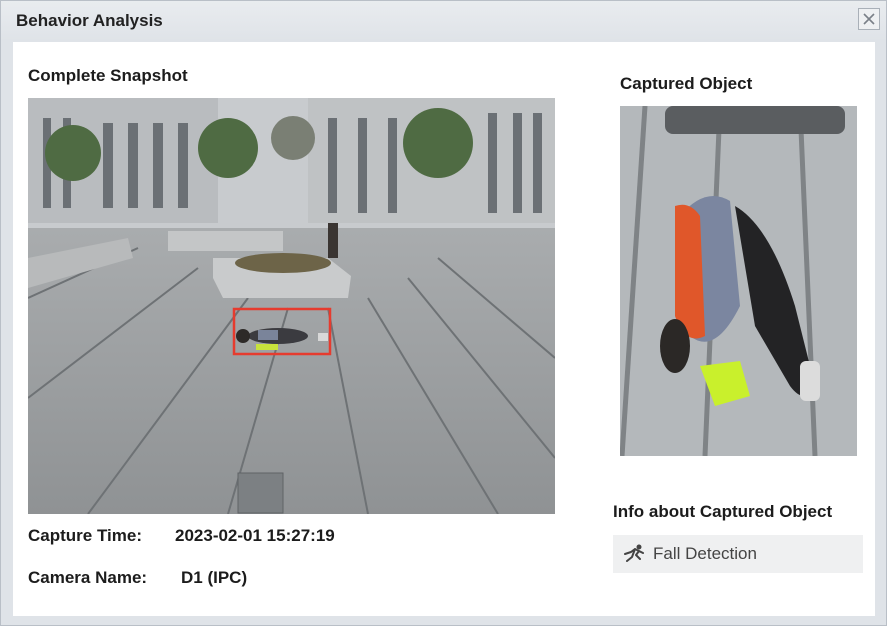 Image resolution: width=887 pixels, height=626 pixels. What do you see at coordinates (108, 75) in the screenshot?
I see `snapshot-heading: Complete Snapshot` at bounding box center [108, 75].